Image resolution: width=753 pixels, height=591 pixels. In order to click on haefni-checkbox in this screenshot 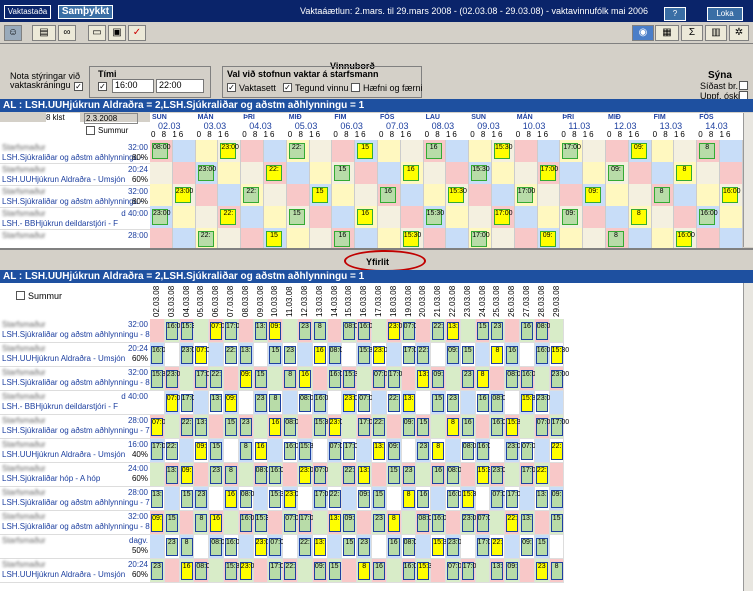, I will do `click(355, 87)`.